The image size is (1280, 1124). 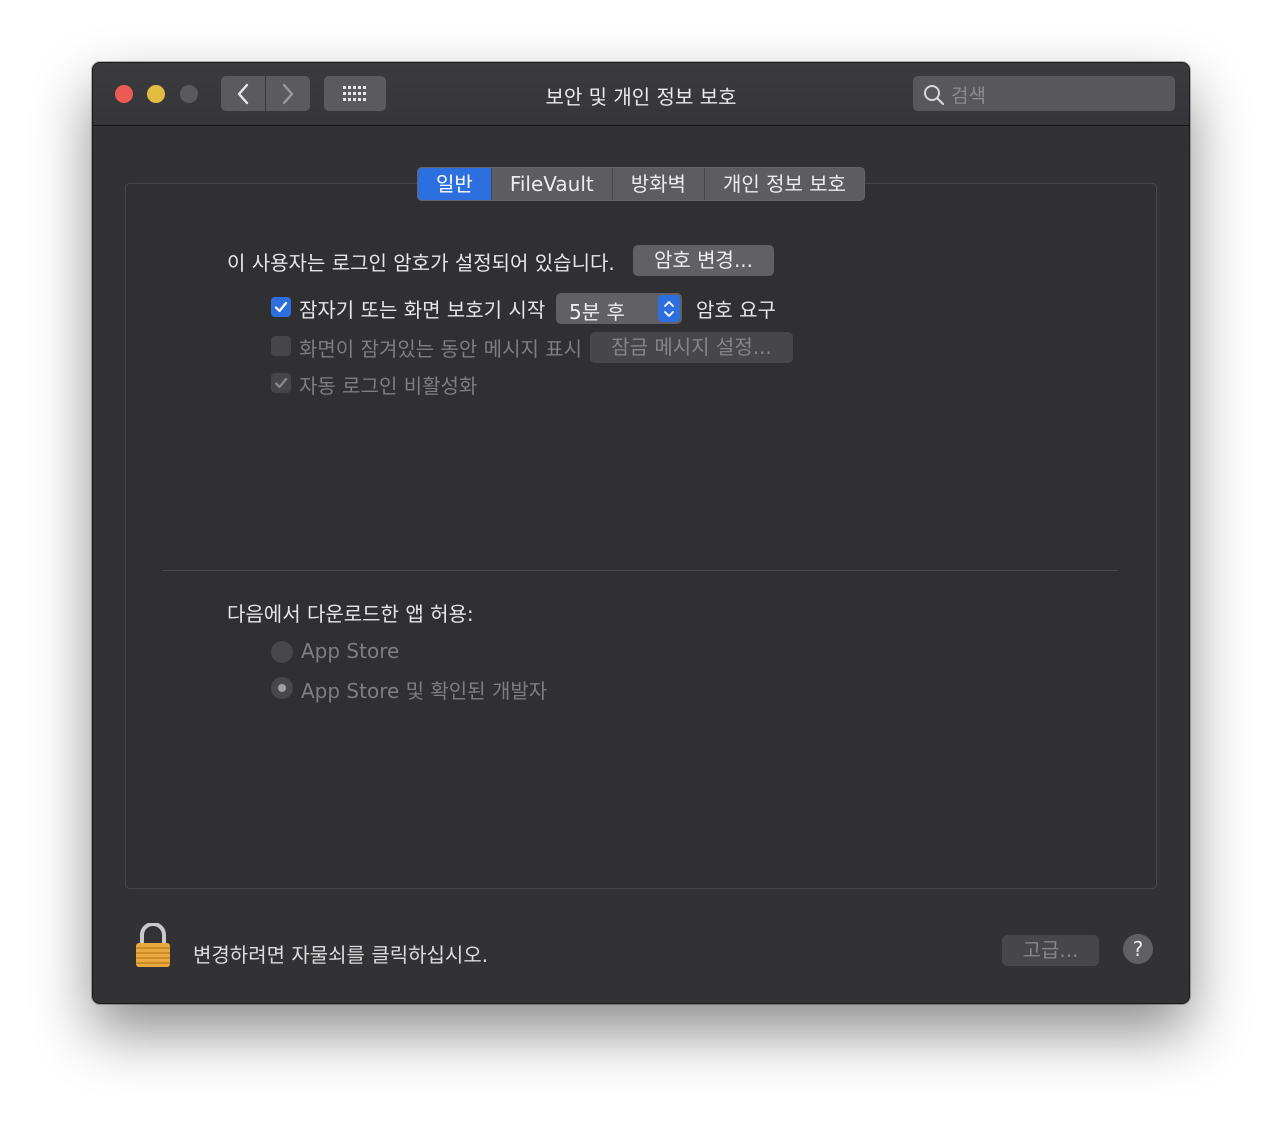 I want to click on show-message-checkbox, so click(x=281, y=346).